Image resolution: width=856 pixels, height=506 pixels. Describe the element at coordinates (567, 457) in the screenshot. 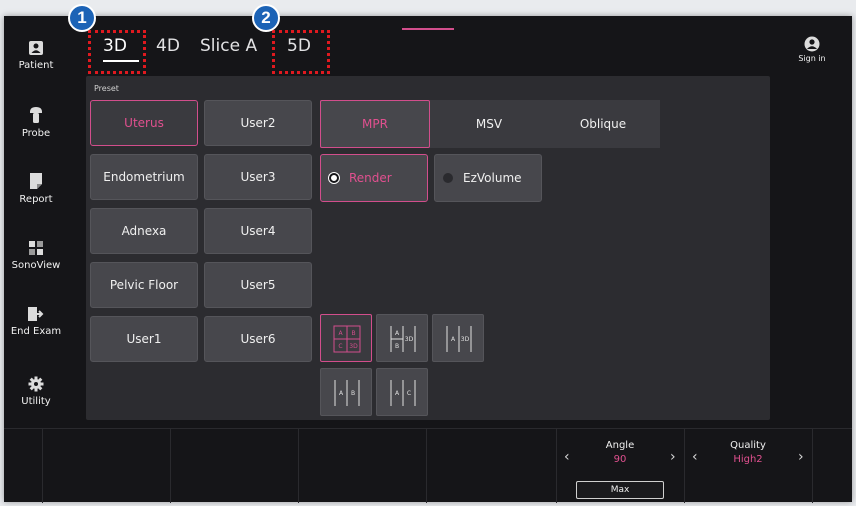

I see `angle-decrease-chevron-left-icon: ‹` at that location.